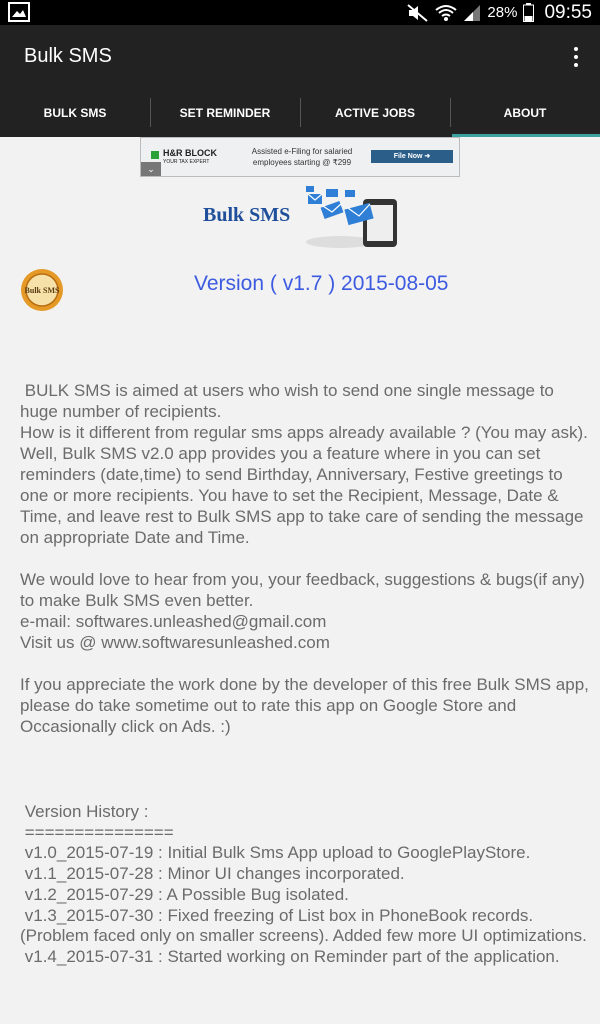 The image size is (600, 1024). Describe the element at coordinates (19, 12) in the screenshot. I see `gallery-icon` at that location.